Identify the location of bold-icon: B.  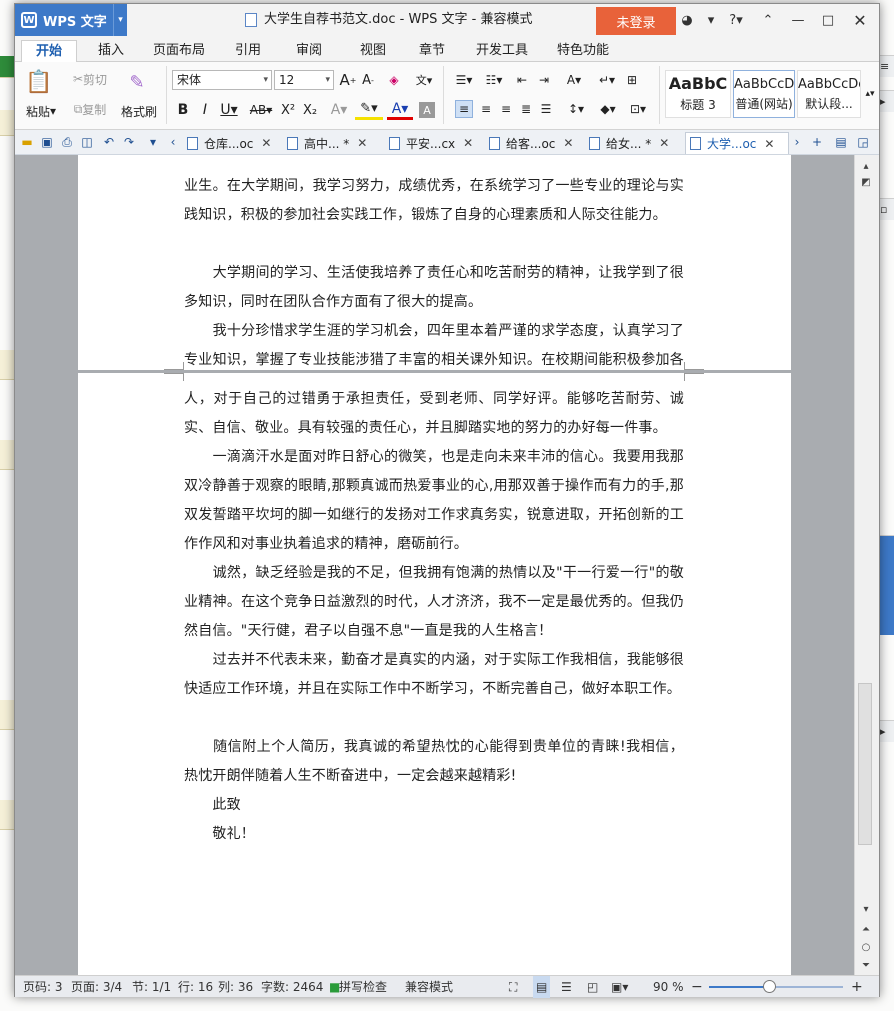
(183, 110).